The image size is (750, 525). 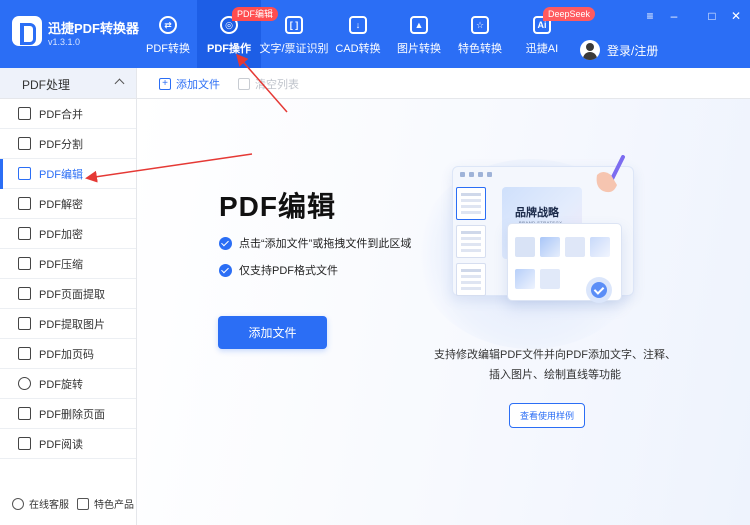 I want to click on toolbar-label: 添加文件, so click(x=198, y=85).